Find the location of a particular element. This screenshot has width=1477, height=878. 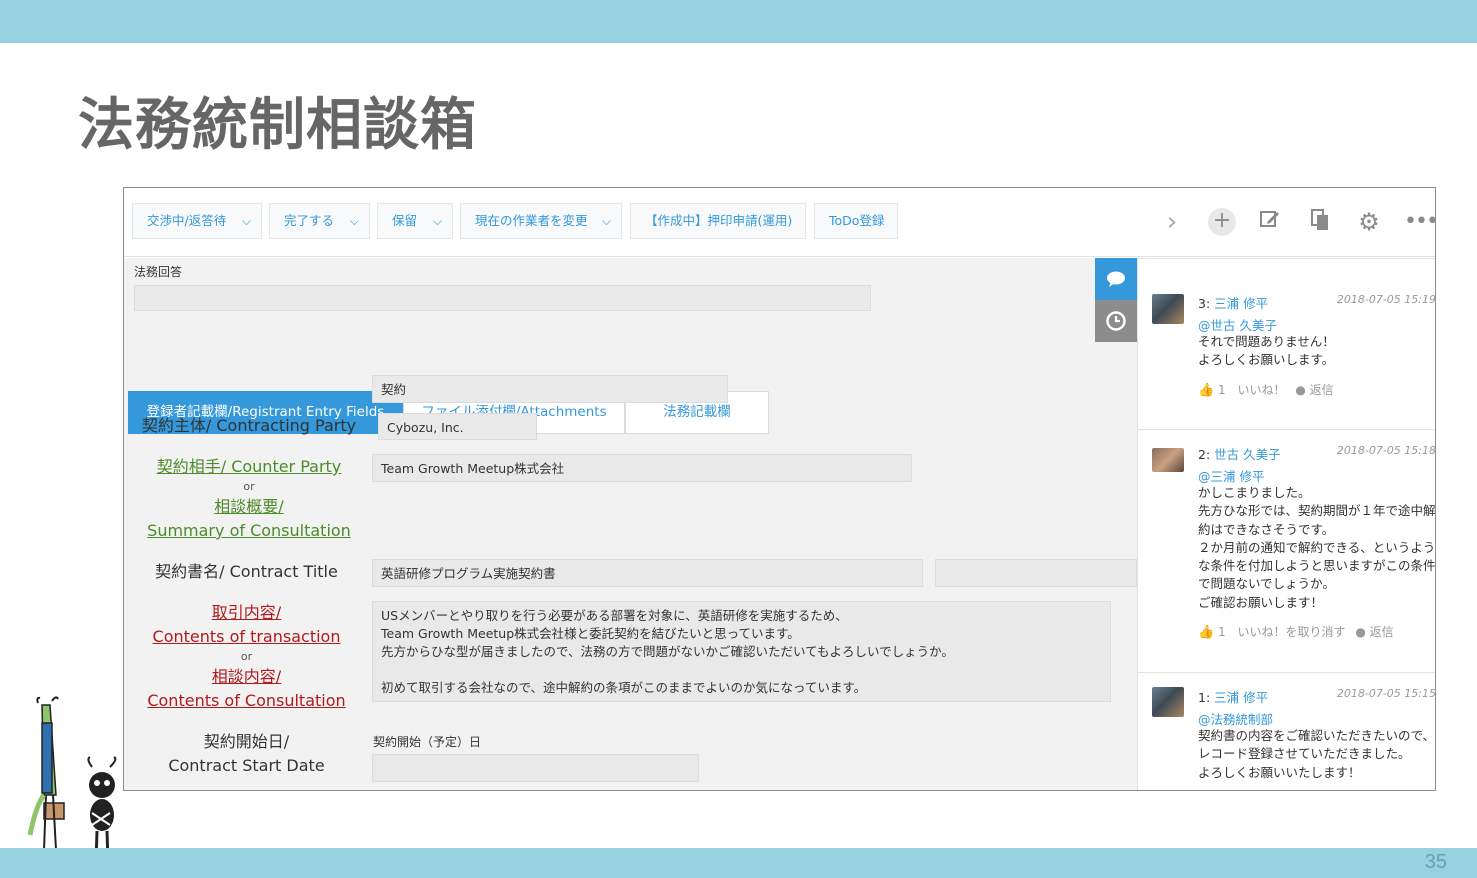

comment-number: 1: is located at coordinates (1204, 697).